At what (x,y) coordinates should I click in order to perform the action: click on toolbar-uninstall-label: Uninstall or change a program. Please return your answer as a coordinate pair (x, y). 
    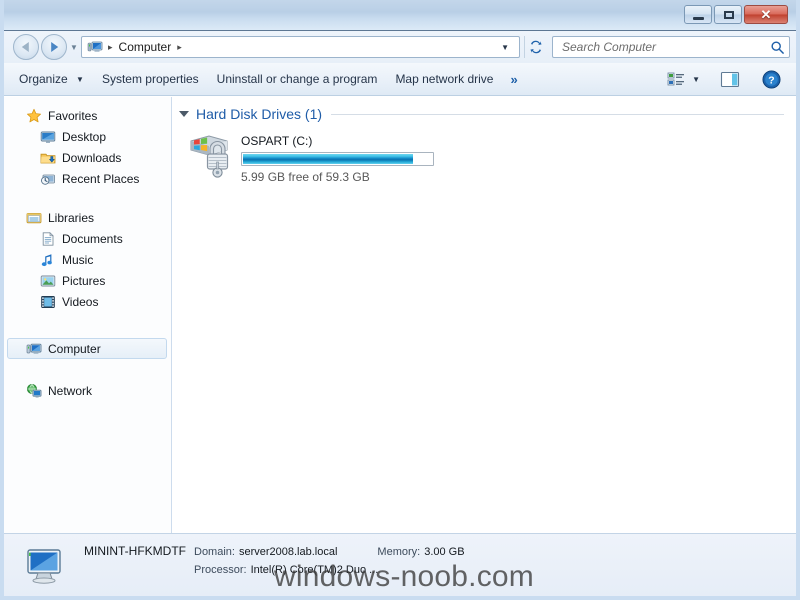
    Looking at the image, I should click on (297, 79).